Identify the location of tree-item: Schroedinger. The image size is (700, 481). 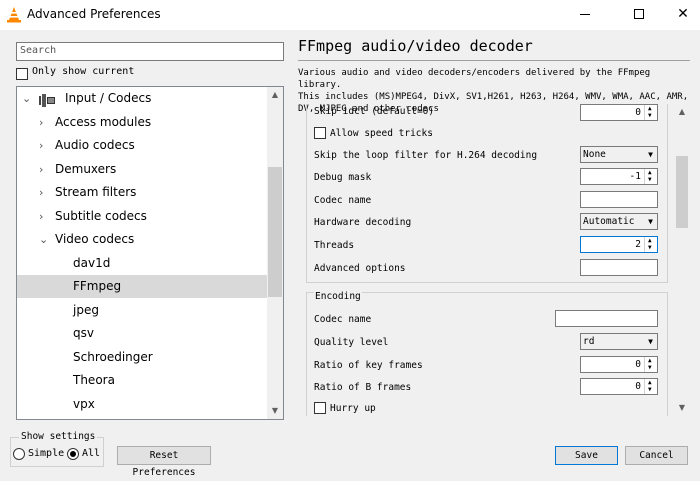
(143, 357).